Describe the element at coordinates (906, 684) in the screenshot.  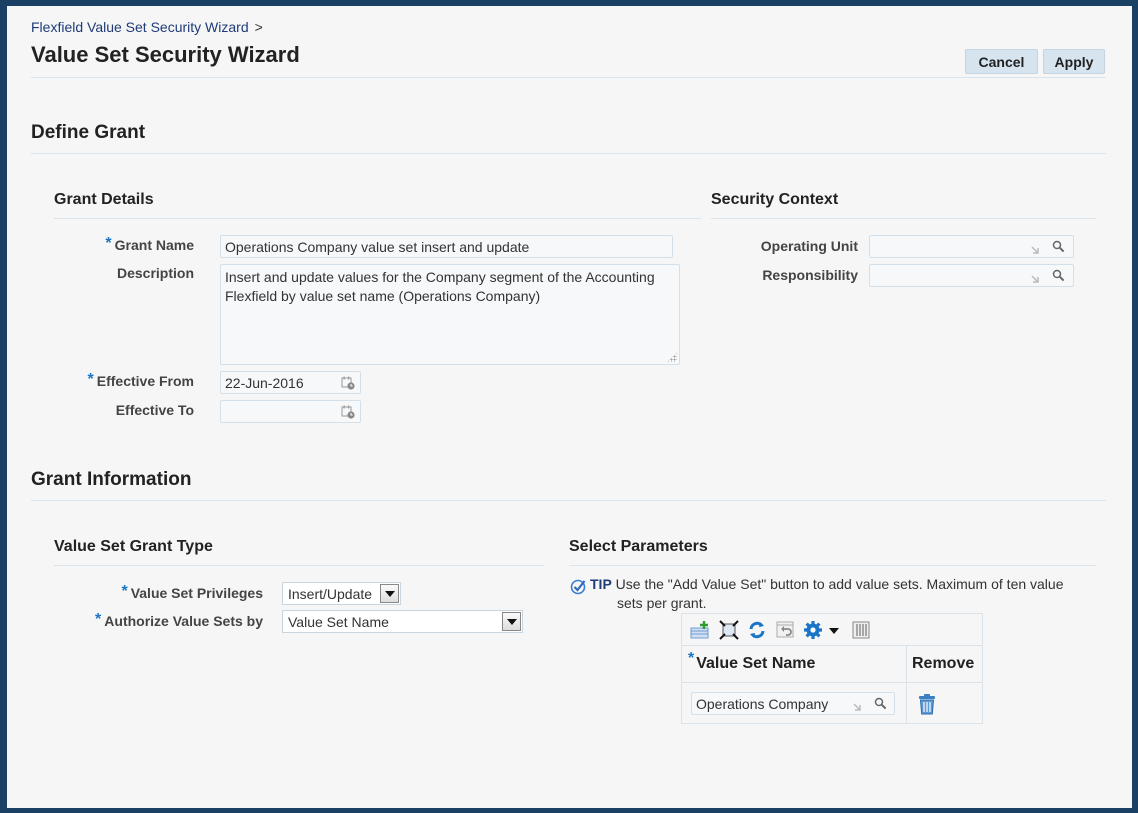
I see `column-divider` at that location.